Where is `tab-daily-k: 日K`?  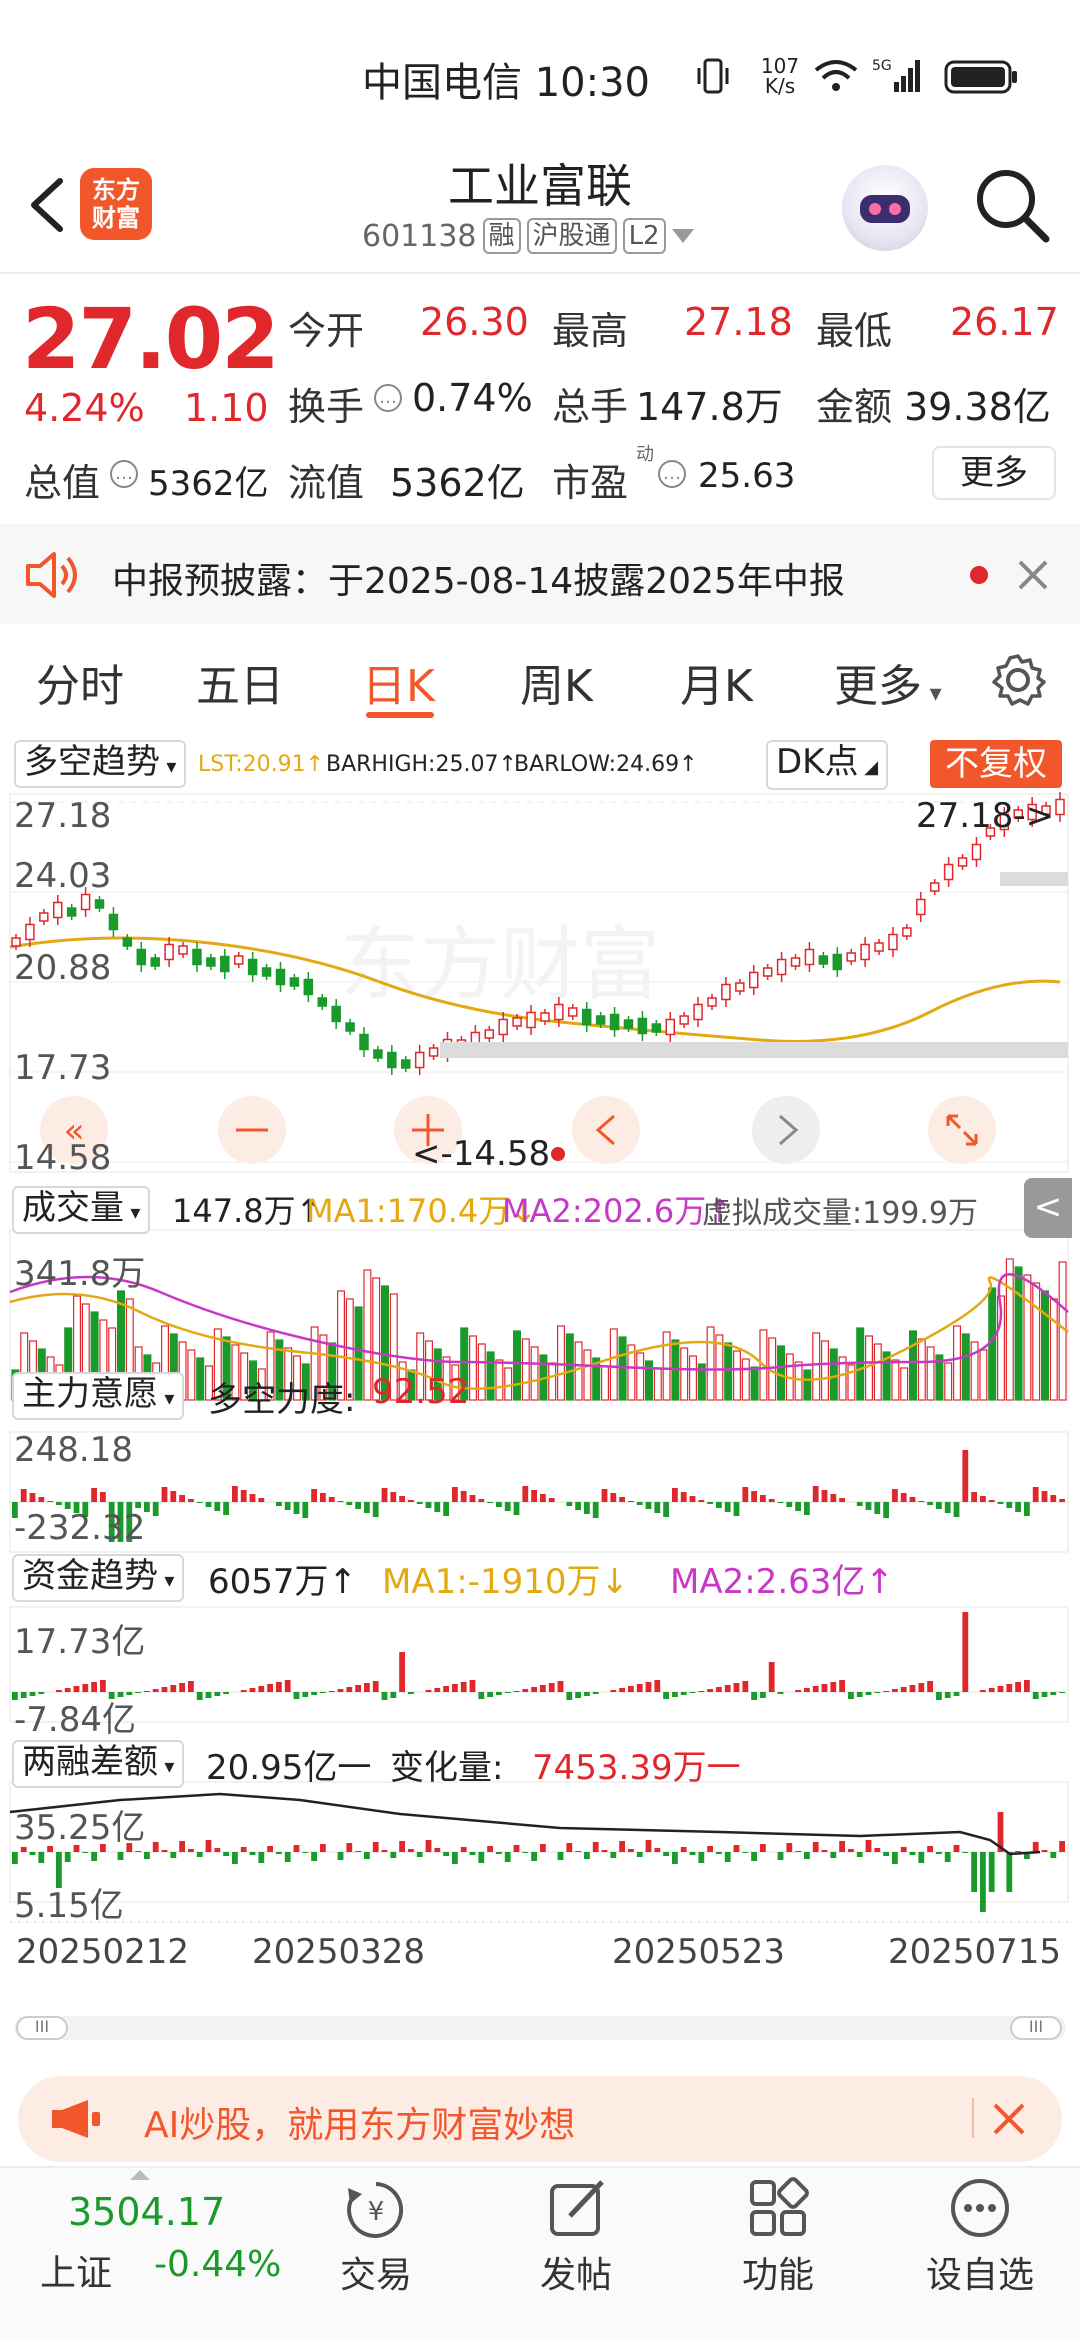
tab-daily-k: 日K is located at coordinates (398, 682).